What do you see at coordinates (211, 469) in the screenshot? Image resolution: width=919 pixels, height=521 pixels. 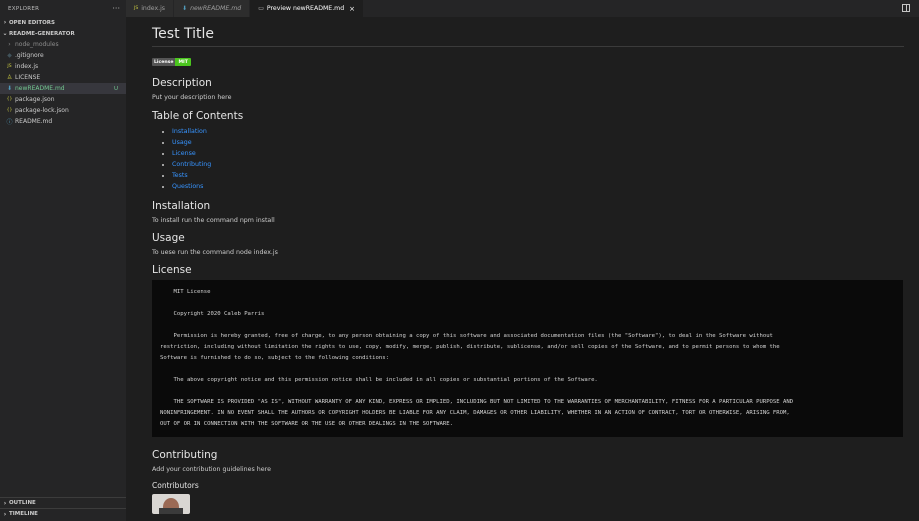 I see `contributing-text: Add your contribution guidelines here` at bounding box center [211, 469].